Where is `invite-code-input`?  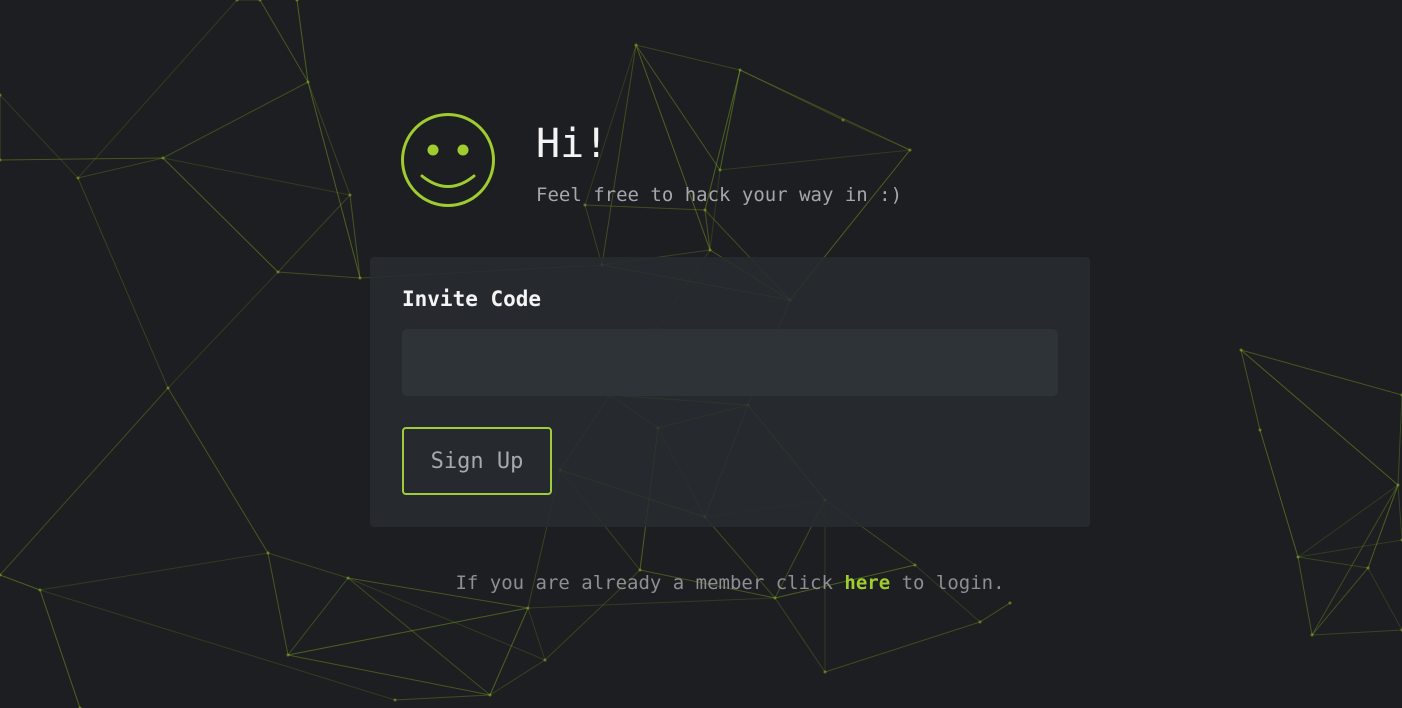 invite-code-input is located at coordinates (730, 362).